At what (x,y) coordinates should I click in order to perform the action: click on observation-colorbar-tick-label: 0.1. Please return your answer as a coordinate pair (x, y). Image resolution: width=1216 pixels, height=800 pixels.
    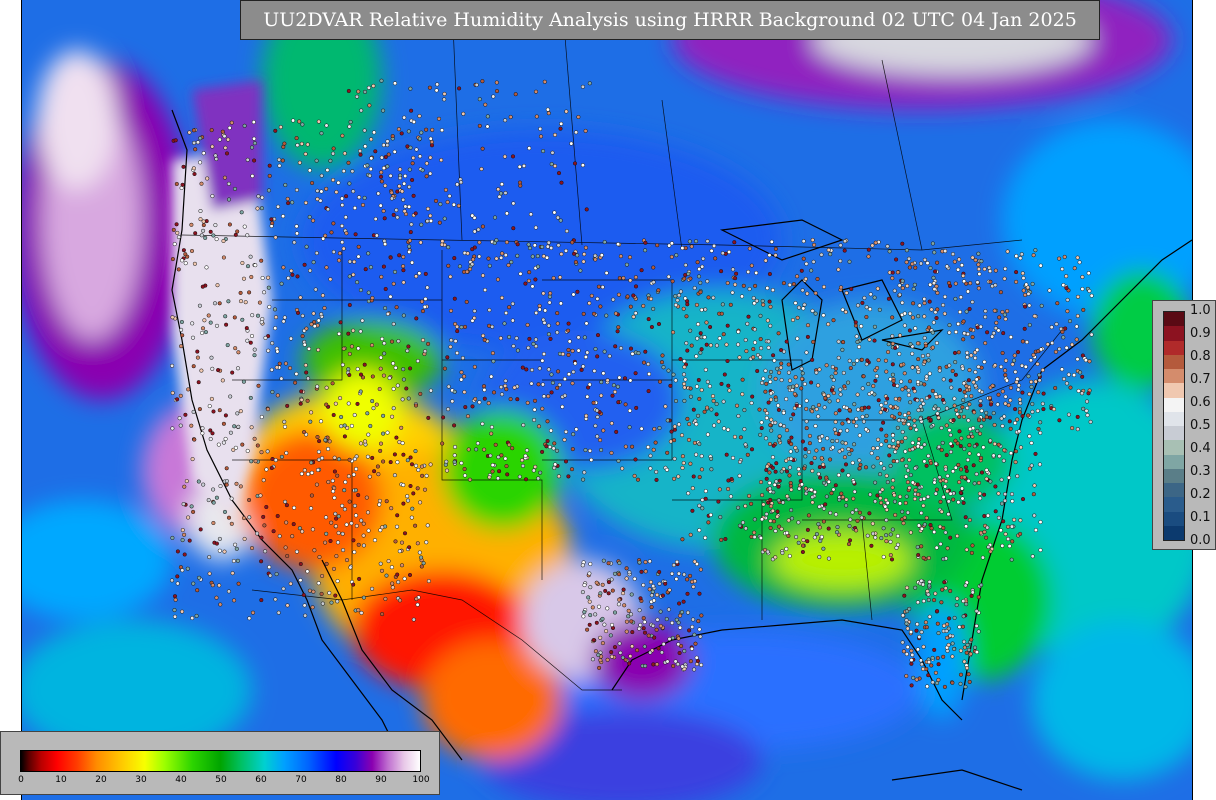
    Looking at the image, I should click on (1200, 517).